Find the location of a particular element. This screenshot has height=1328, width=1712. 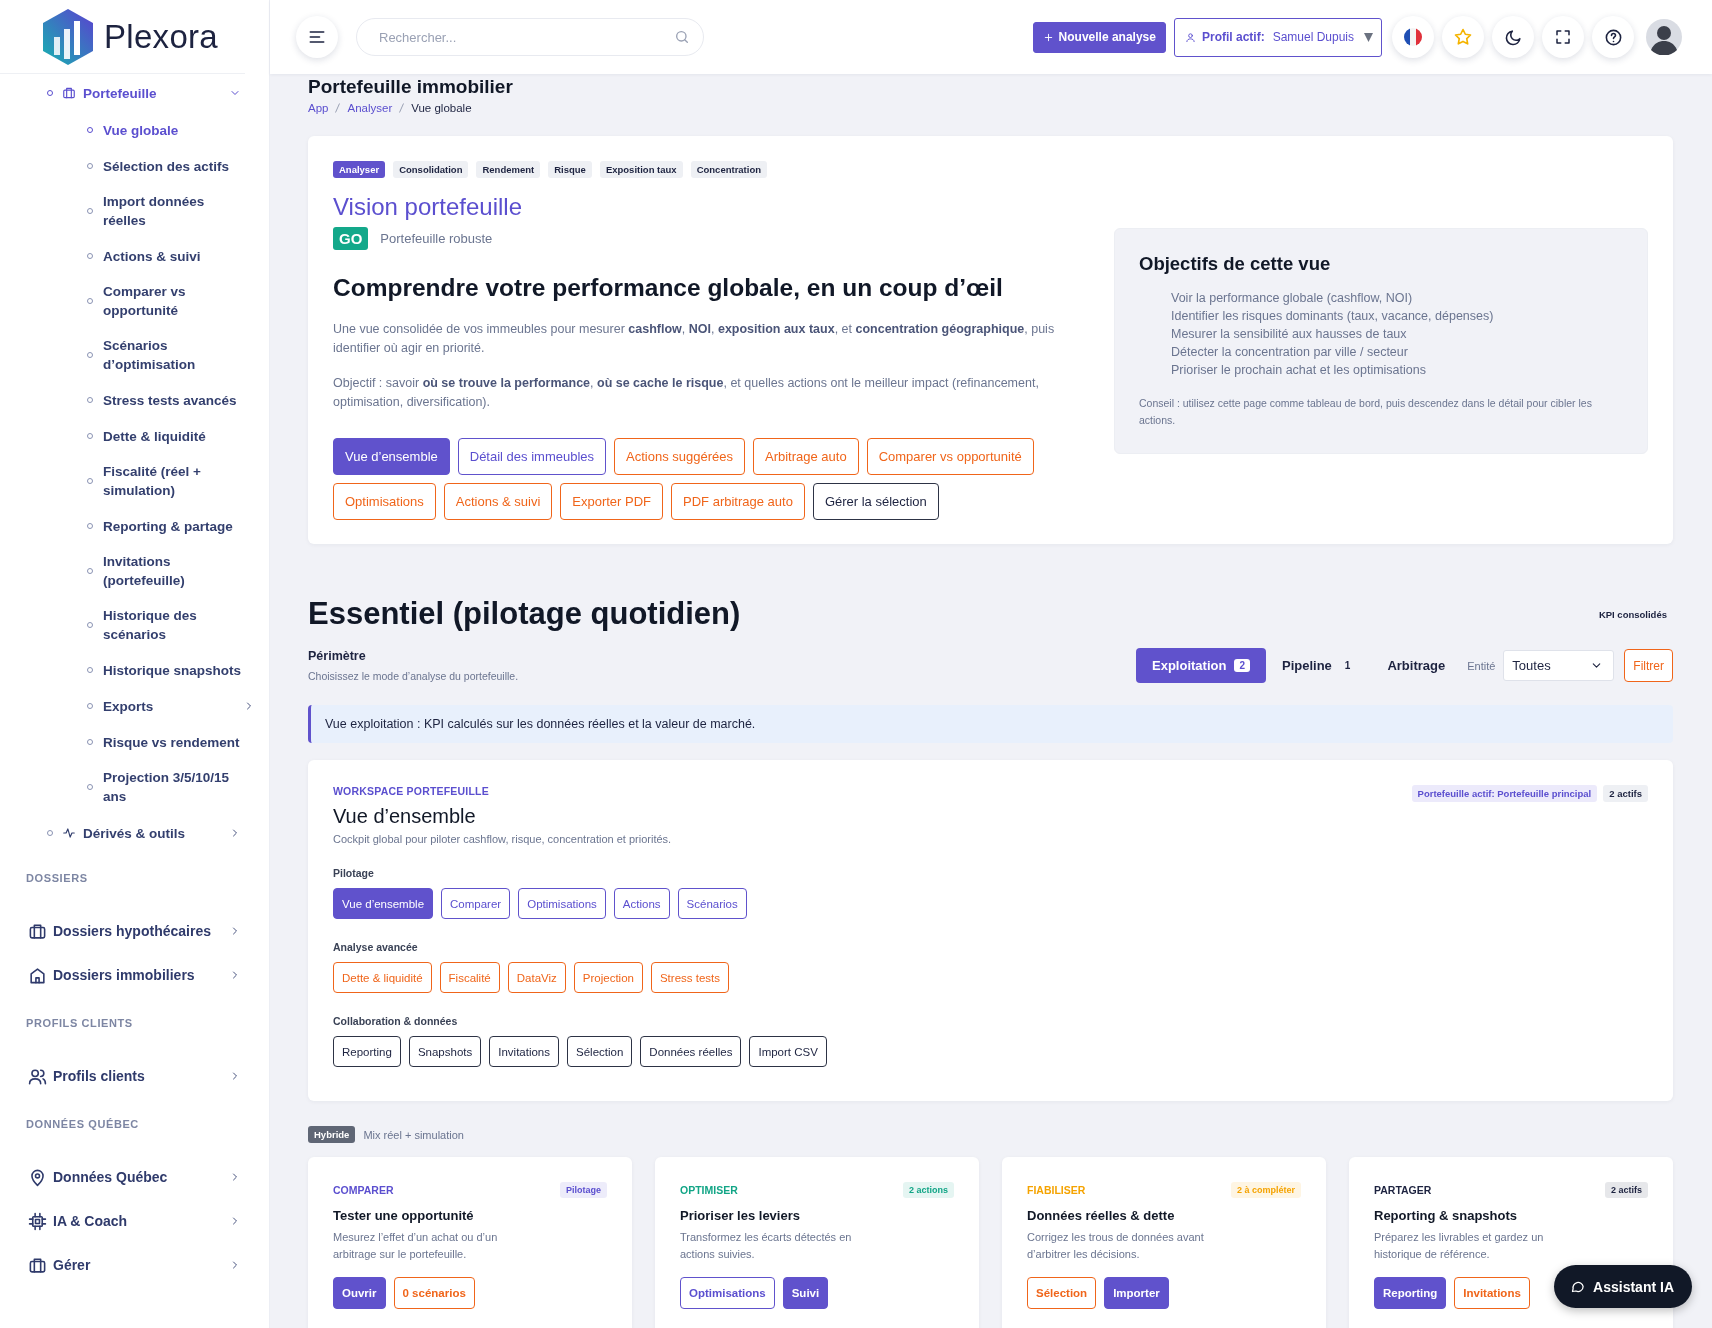

language-button is located at coordinates (1413, 37).